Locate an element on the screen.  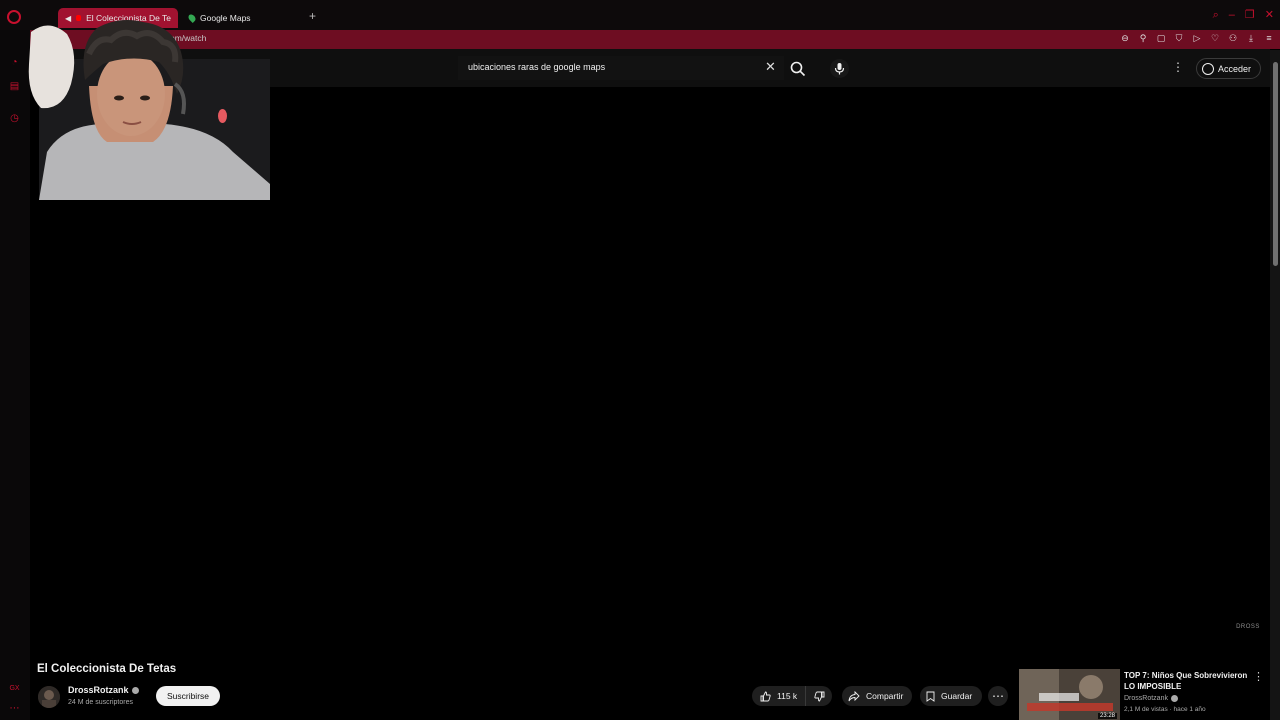
recommendation-thumbnail: 23:28 is located at coordinates (1069, 694).